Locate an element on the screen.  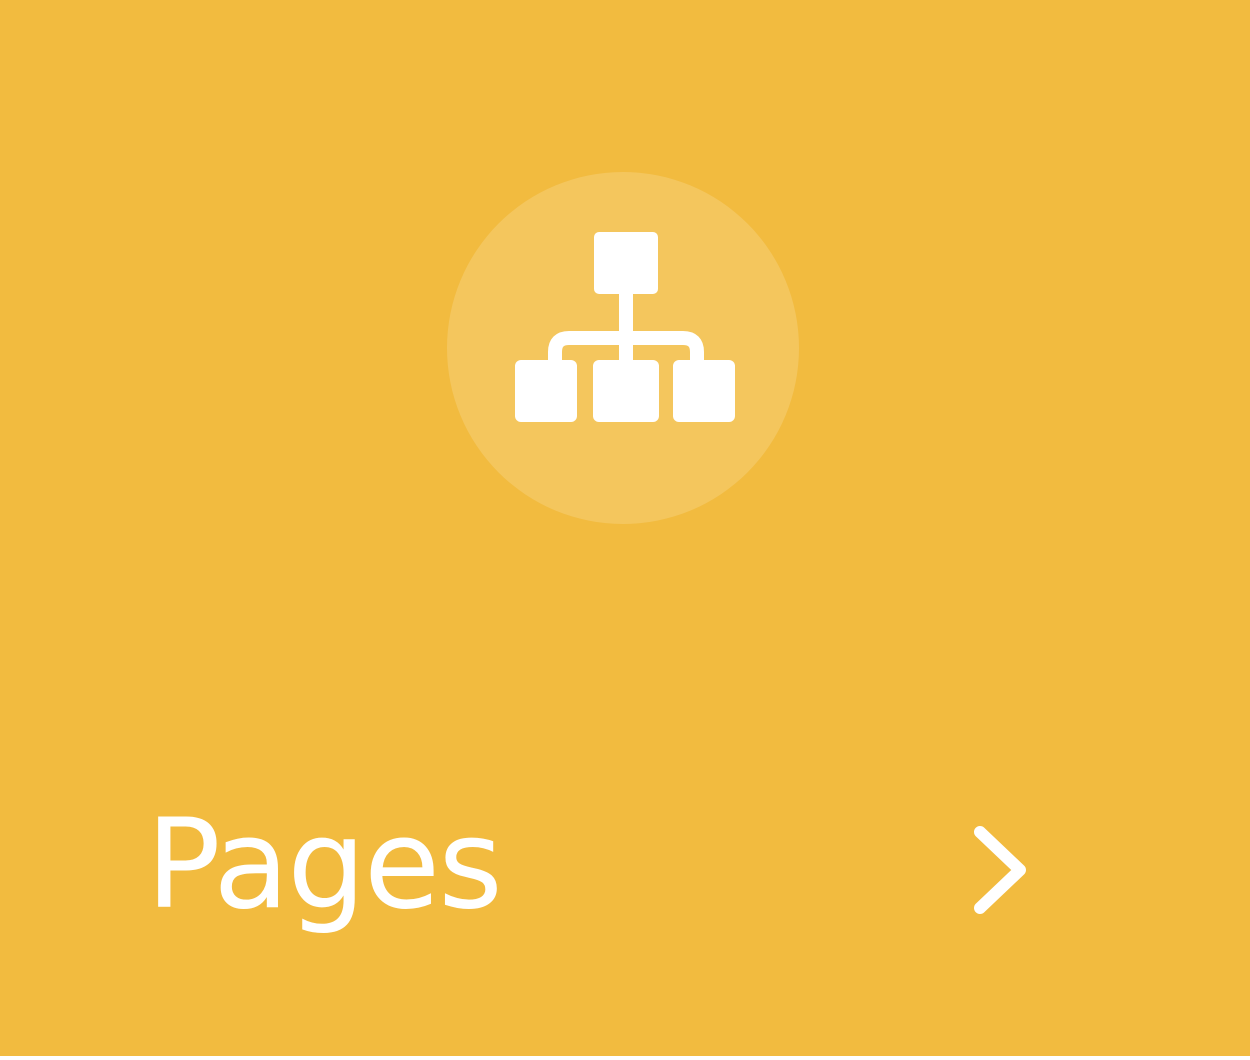
chevron-right-icon is located at coordinates (1000, 870).